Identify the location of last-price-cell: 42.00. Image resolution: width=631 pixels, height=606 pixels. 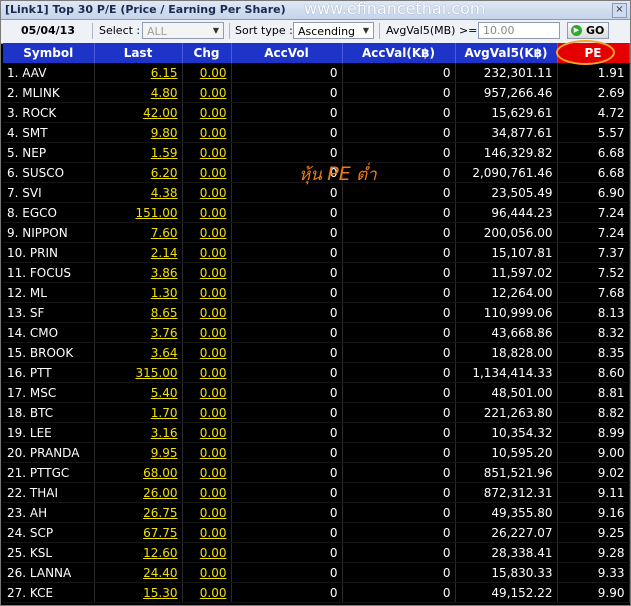
(138, 112).